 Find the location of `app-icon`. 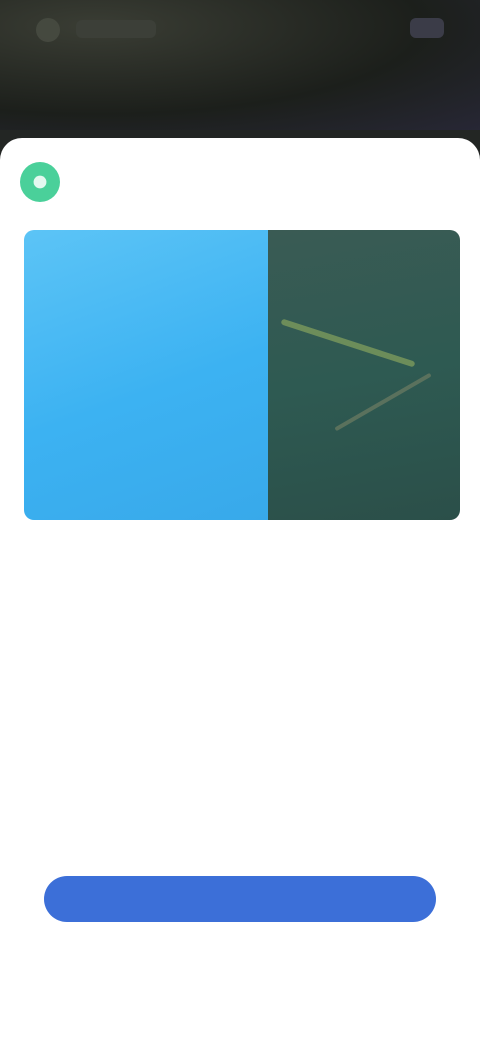

app-icon is located at coordinates (40, 182).